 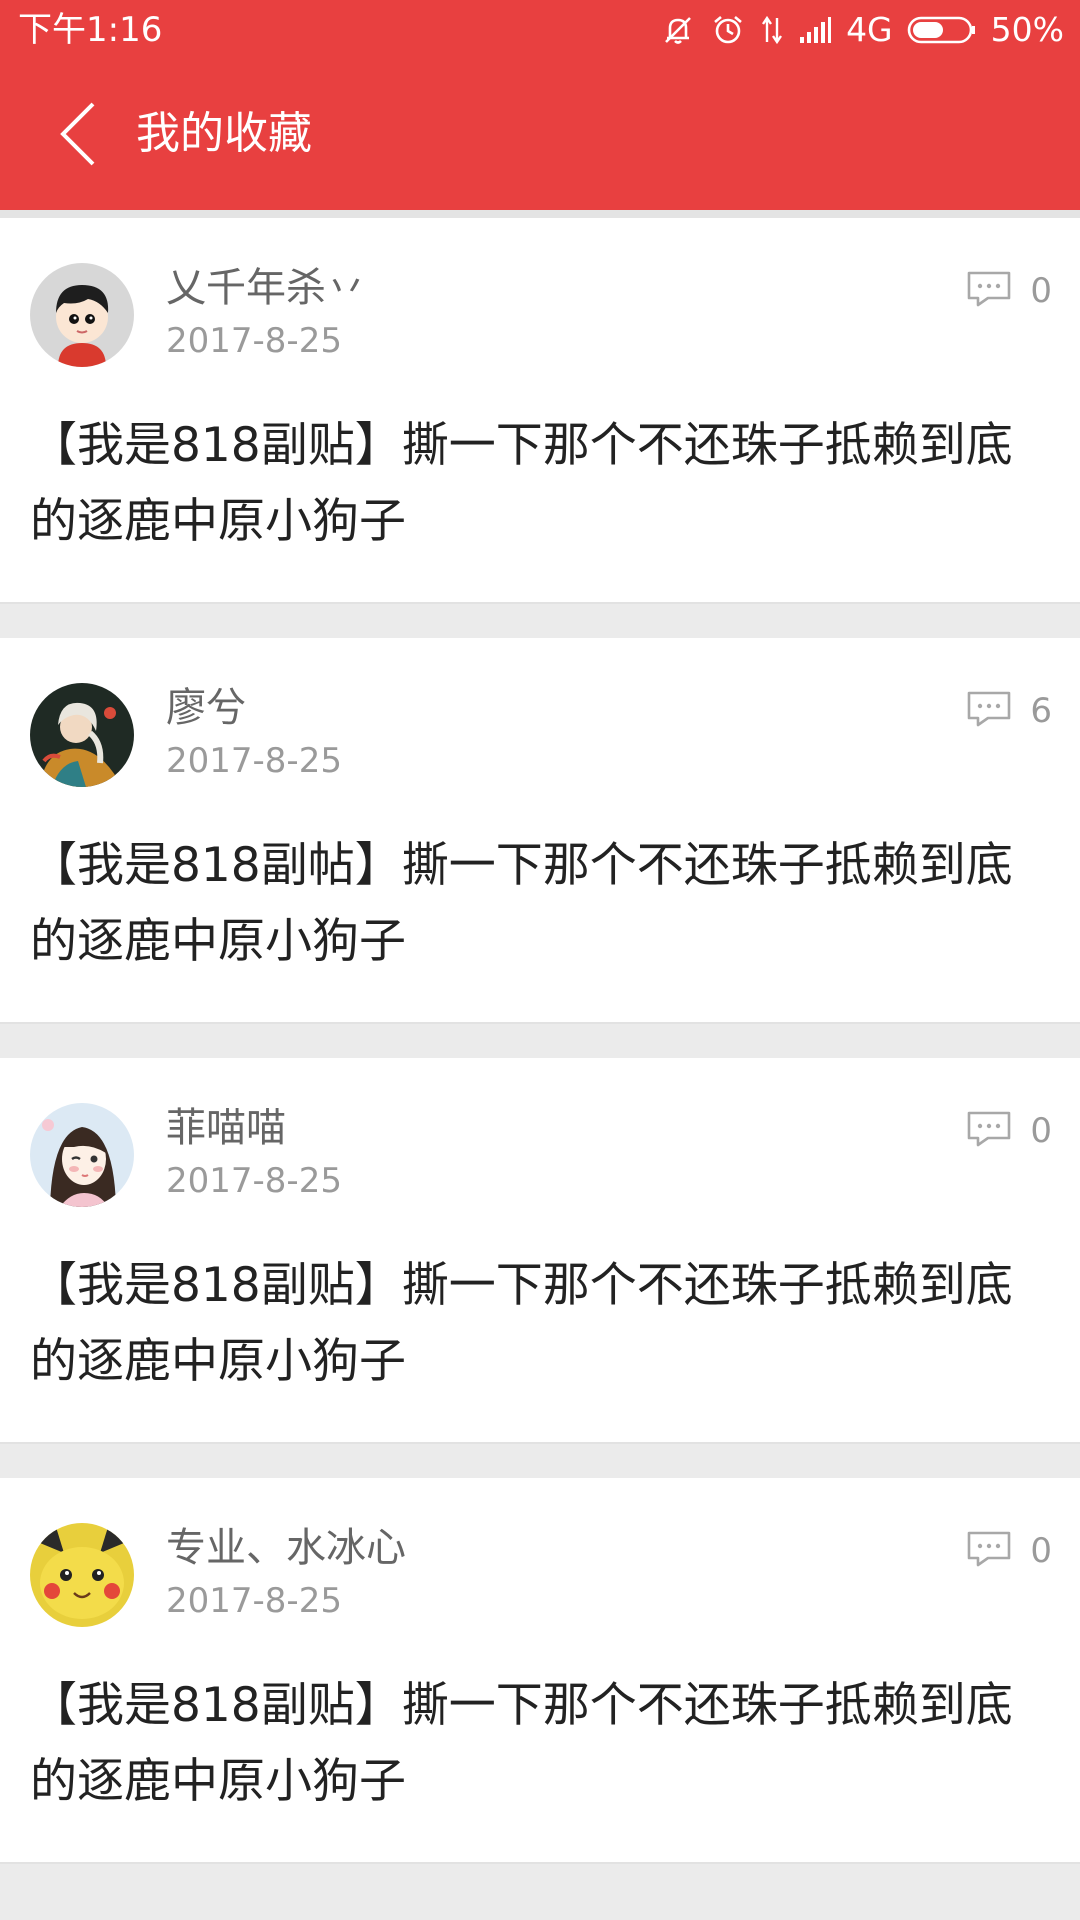 I want to click on comment-counter: 6, so click(x=1009, y=711).